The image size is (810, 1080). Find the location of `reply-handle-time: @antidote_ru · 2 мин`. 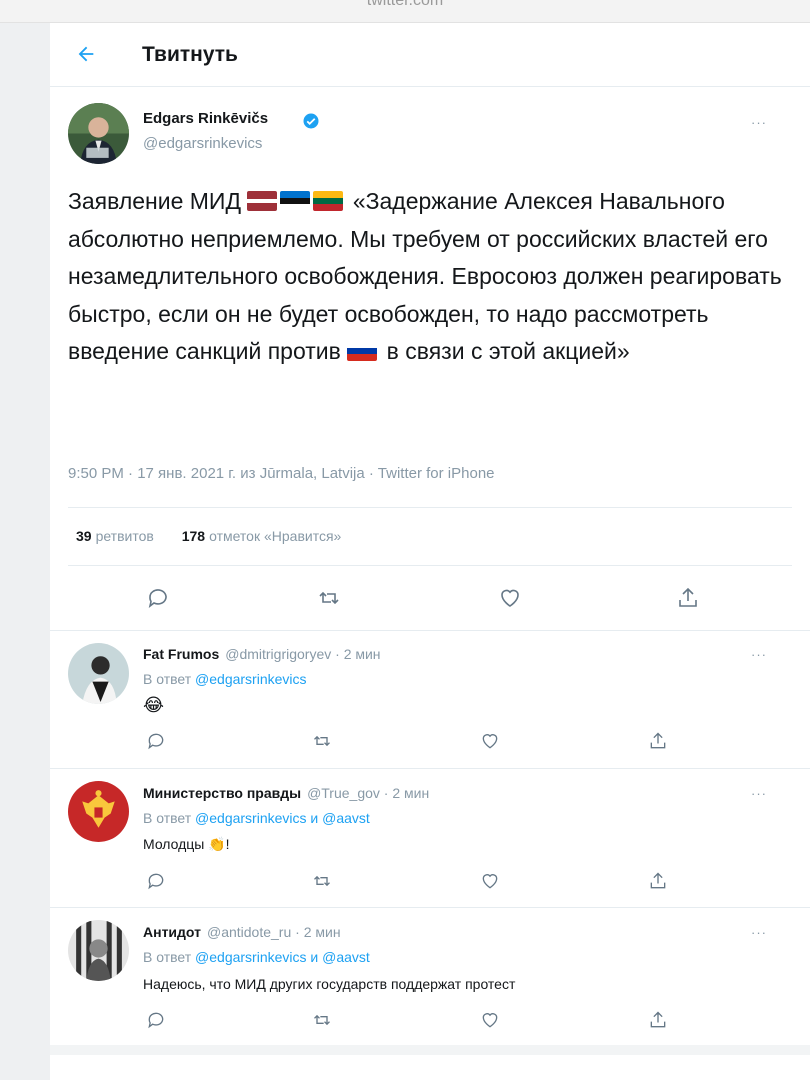

reply-handle-time: @antidote_ru · 2 мин is located at coordinates (273, 932).